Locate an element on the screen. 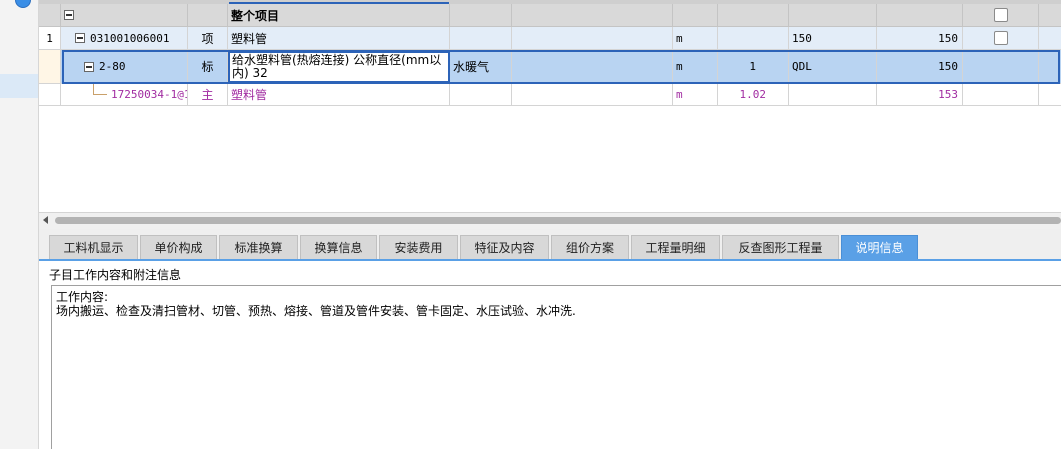 Image resolution: width=1061 pixels, height=449 pixels. item-code: 031001006001 is located at coordinates (130, 38).